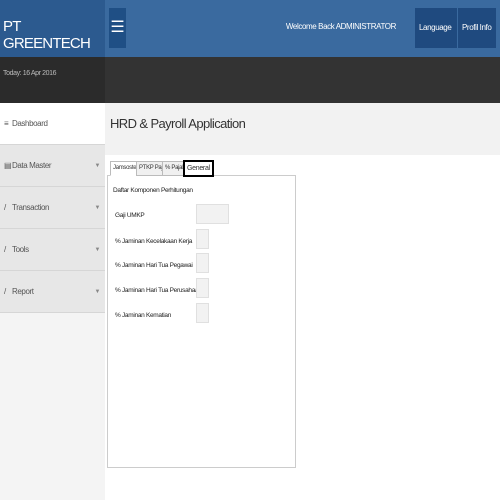  What do you see at coordinates (158, 290) in the screenshot?
I see `field-label: % Jaminan Hari Tua Perusahaan` at bounding box center [158, 290].